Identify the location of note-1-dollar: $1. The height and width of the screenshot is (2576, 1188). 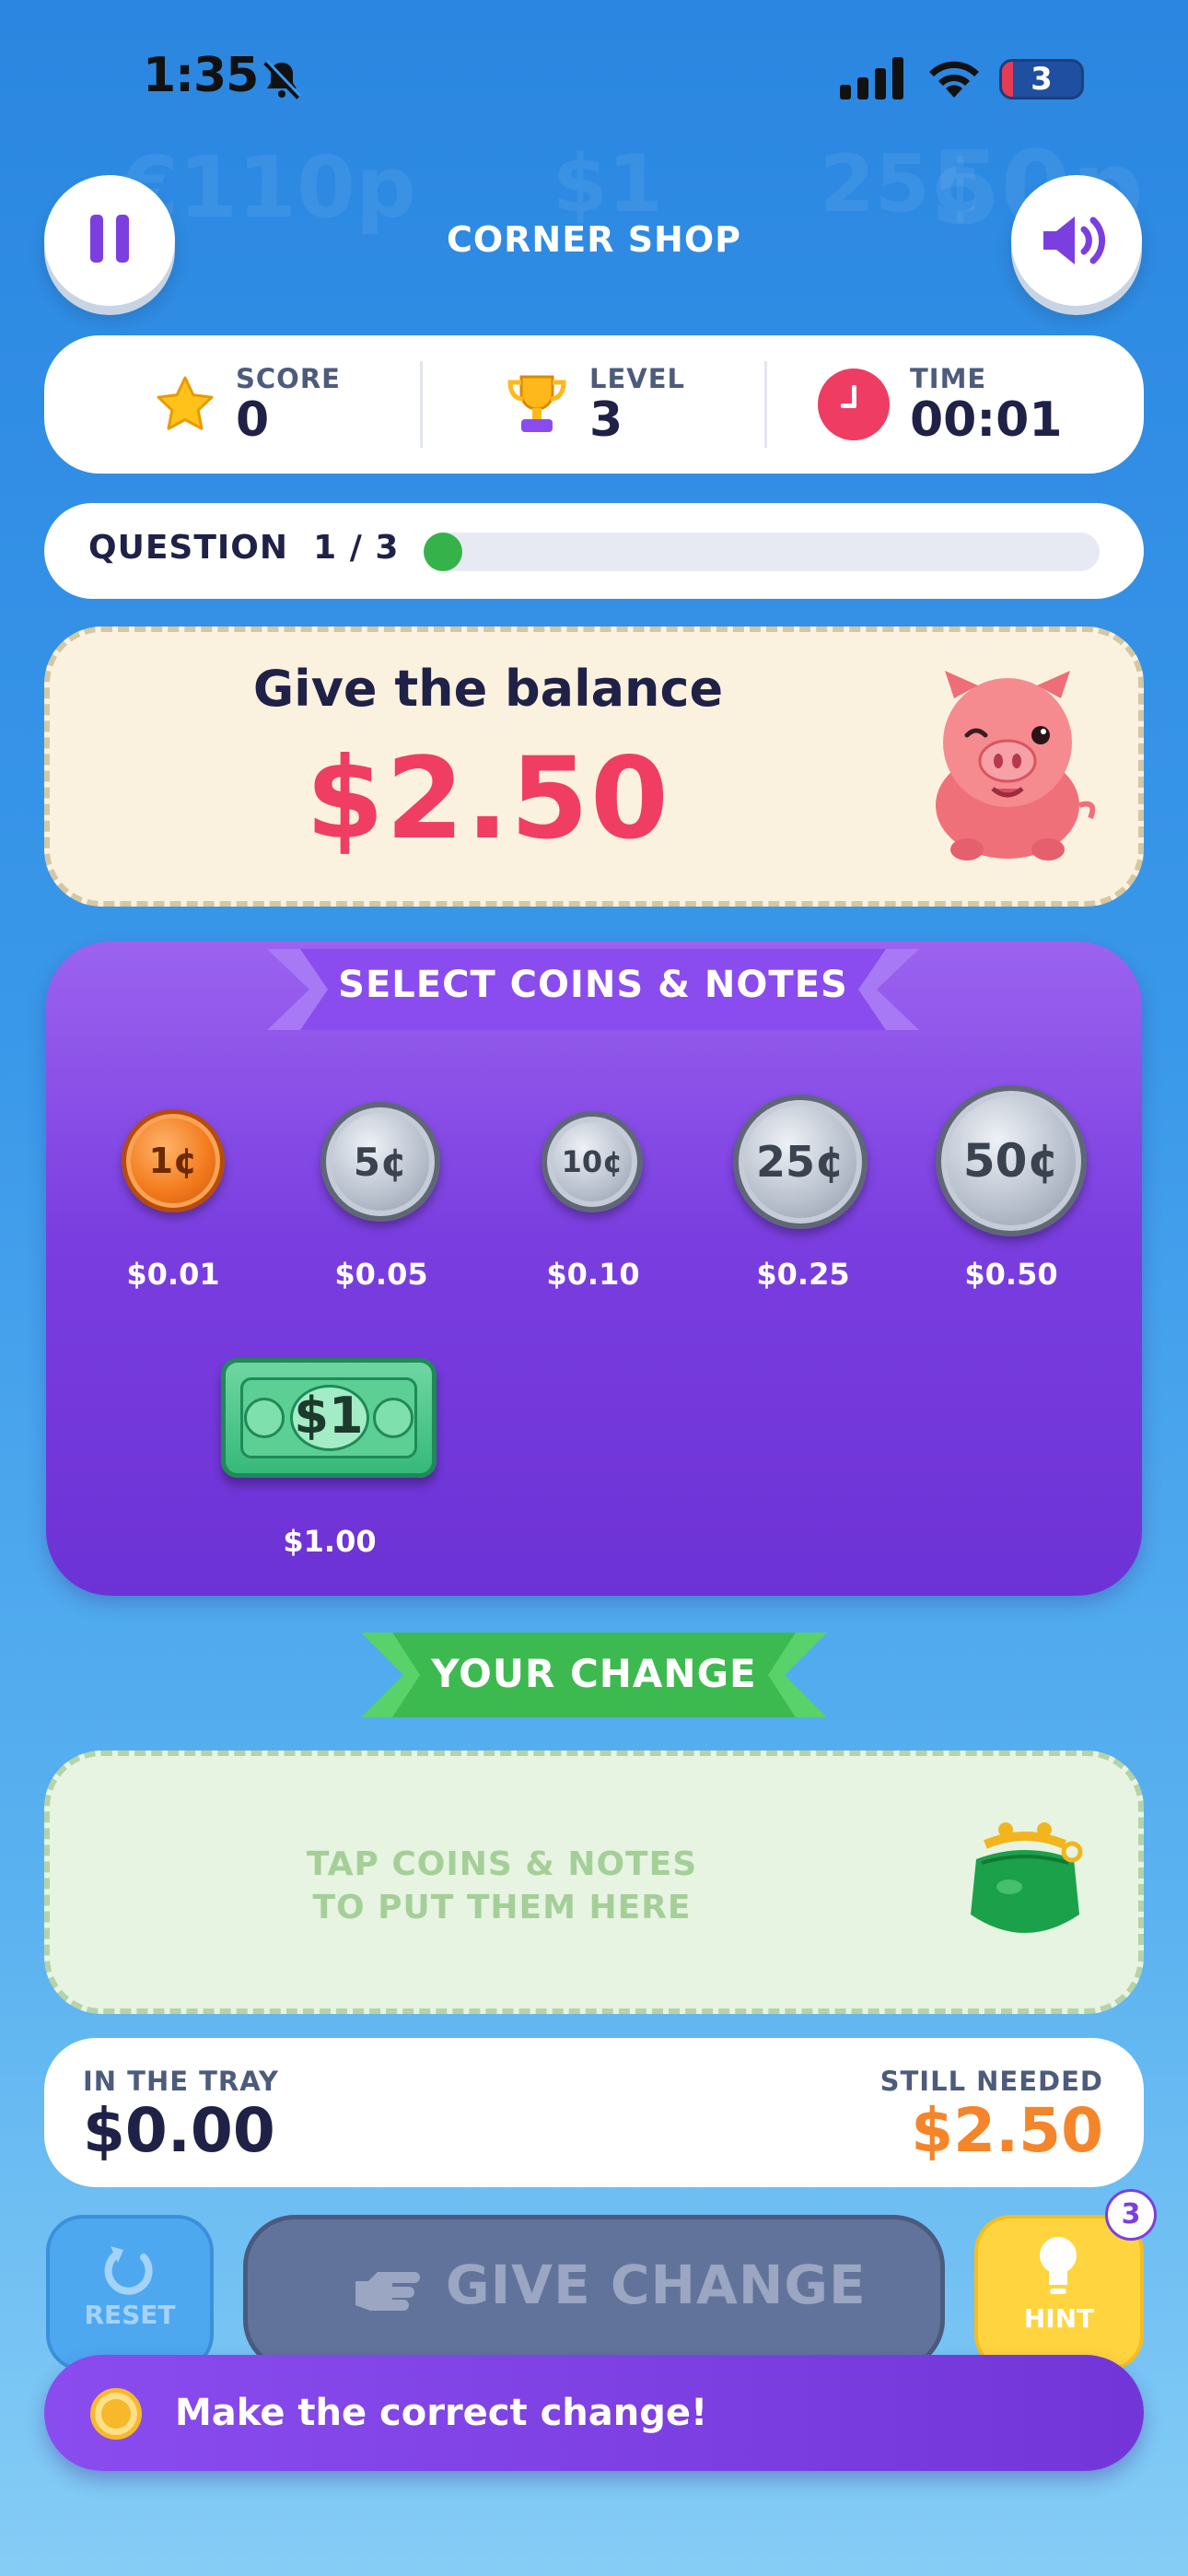
(329, 1418).